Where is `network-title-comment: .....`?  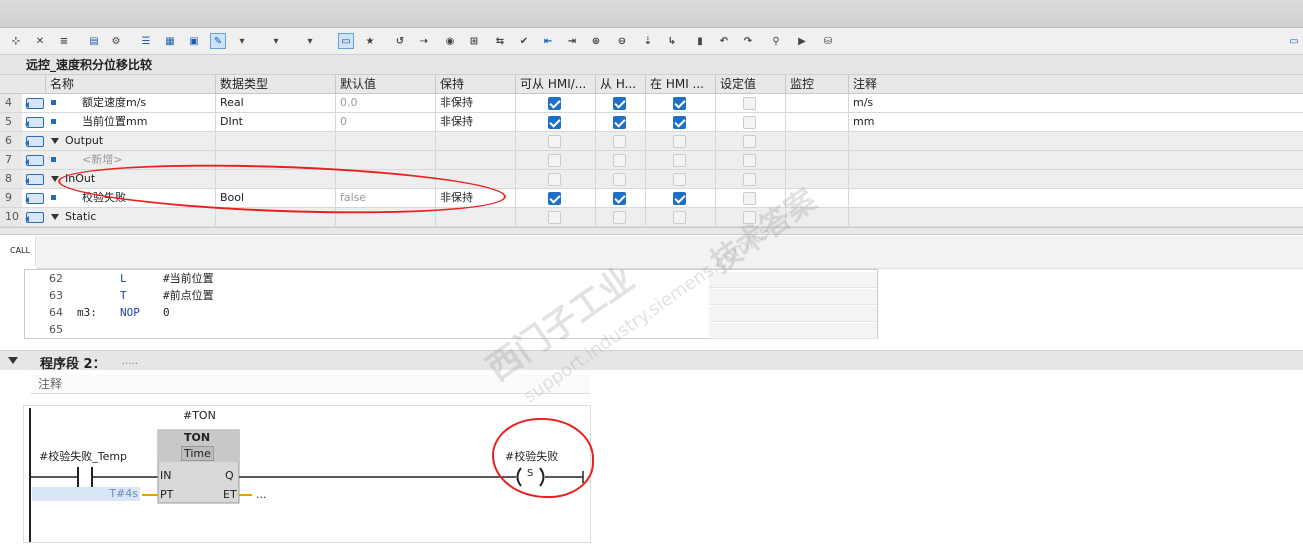 network-title-comment: ..... is located at coordinates (130, 361).